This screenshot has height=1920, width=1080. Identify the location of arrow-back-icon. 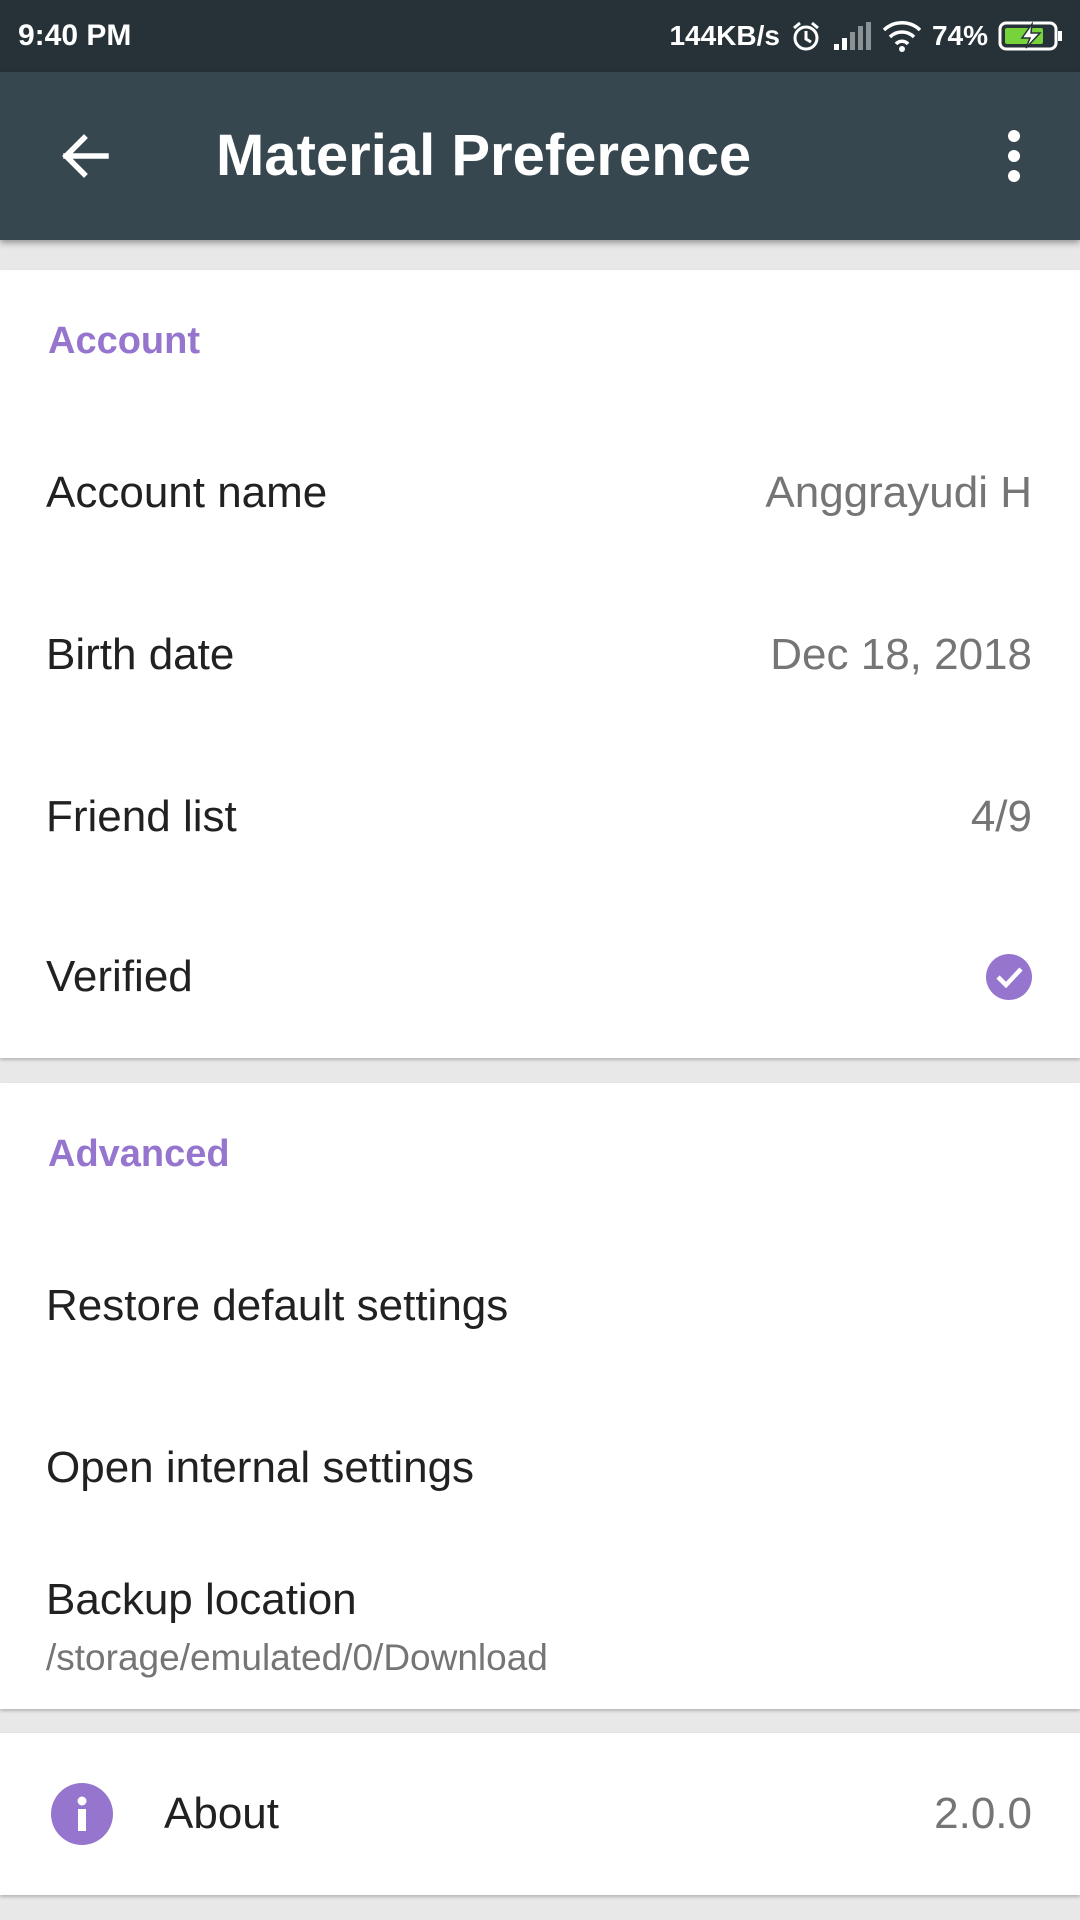
(85, 156).